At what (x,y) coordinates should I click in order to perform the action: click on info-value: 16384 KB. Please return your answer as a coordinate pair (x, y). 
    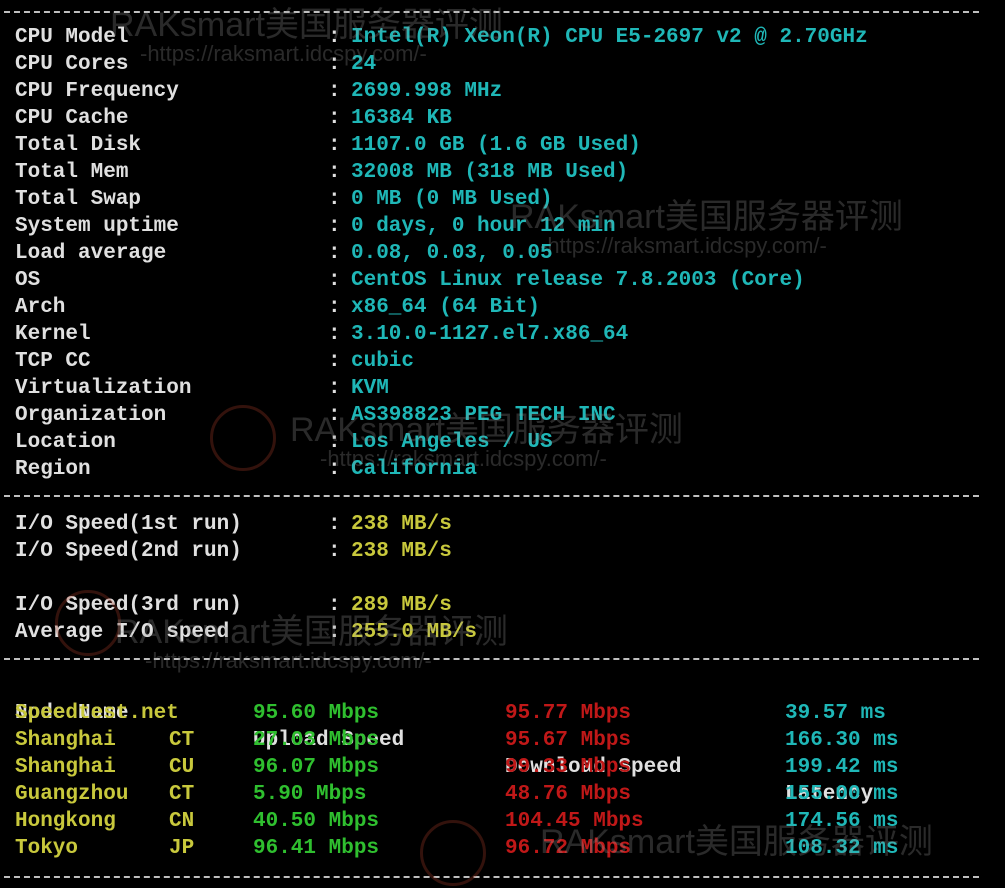
    Looking at the image, I should click on (401, 118).